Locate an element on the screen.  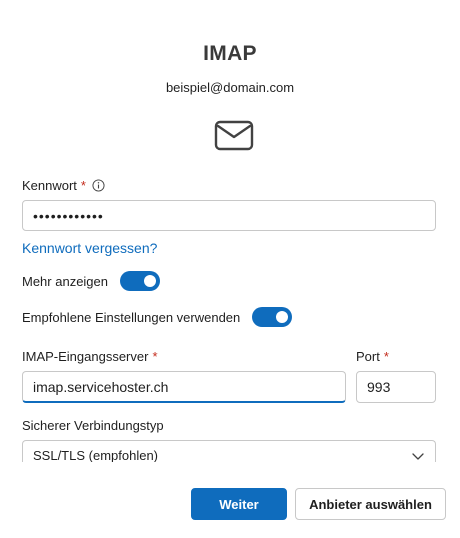
recommended-settings-row: Empfohlene Einstellungen verwenden is located at coordinates (157, 317).